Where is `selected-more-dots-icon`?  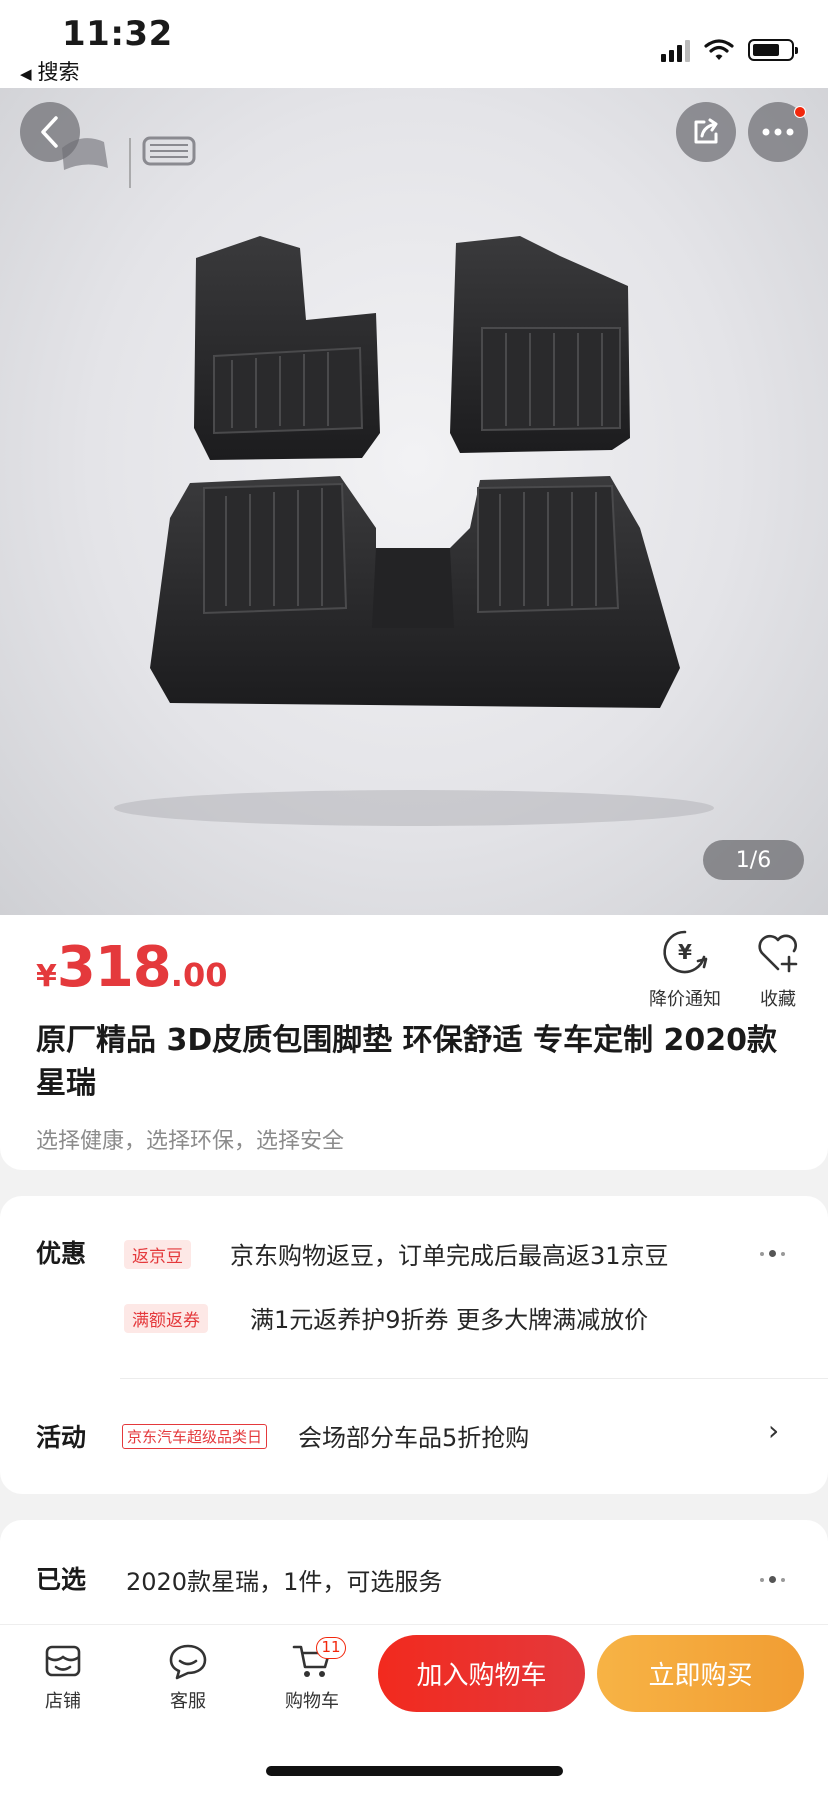
selected-more-dots-icon is located at coordinates (772, 1579).